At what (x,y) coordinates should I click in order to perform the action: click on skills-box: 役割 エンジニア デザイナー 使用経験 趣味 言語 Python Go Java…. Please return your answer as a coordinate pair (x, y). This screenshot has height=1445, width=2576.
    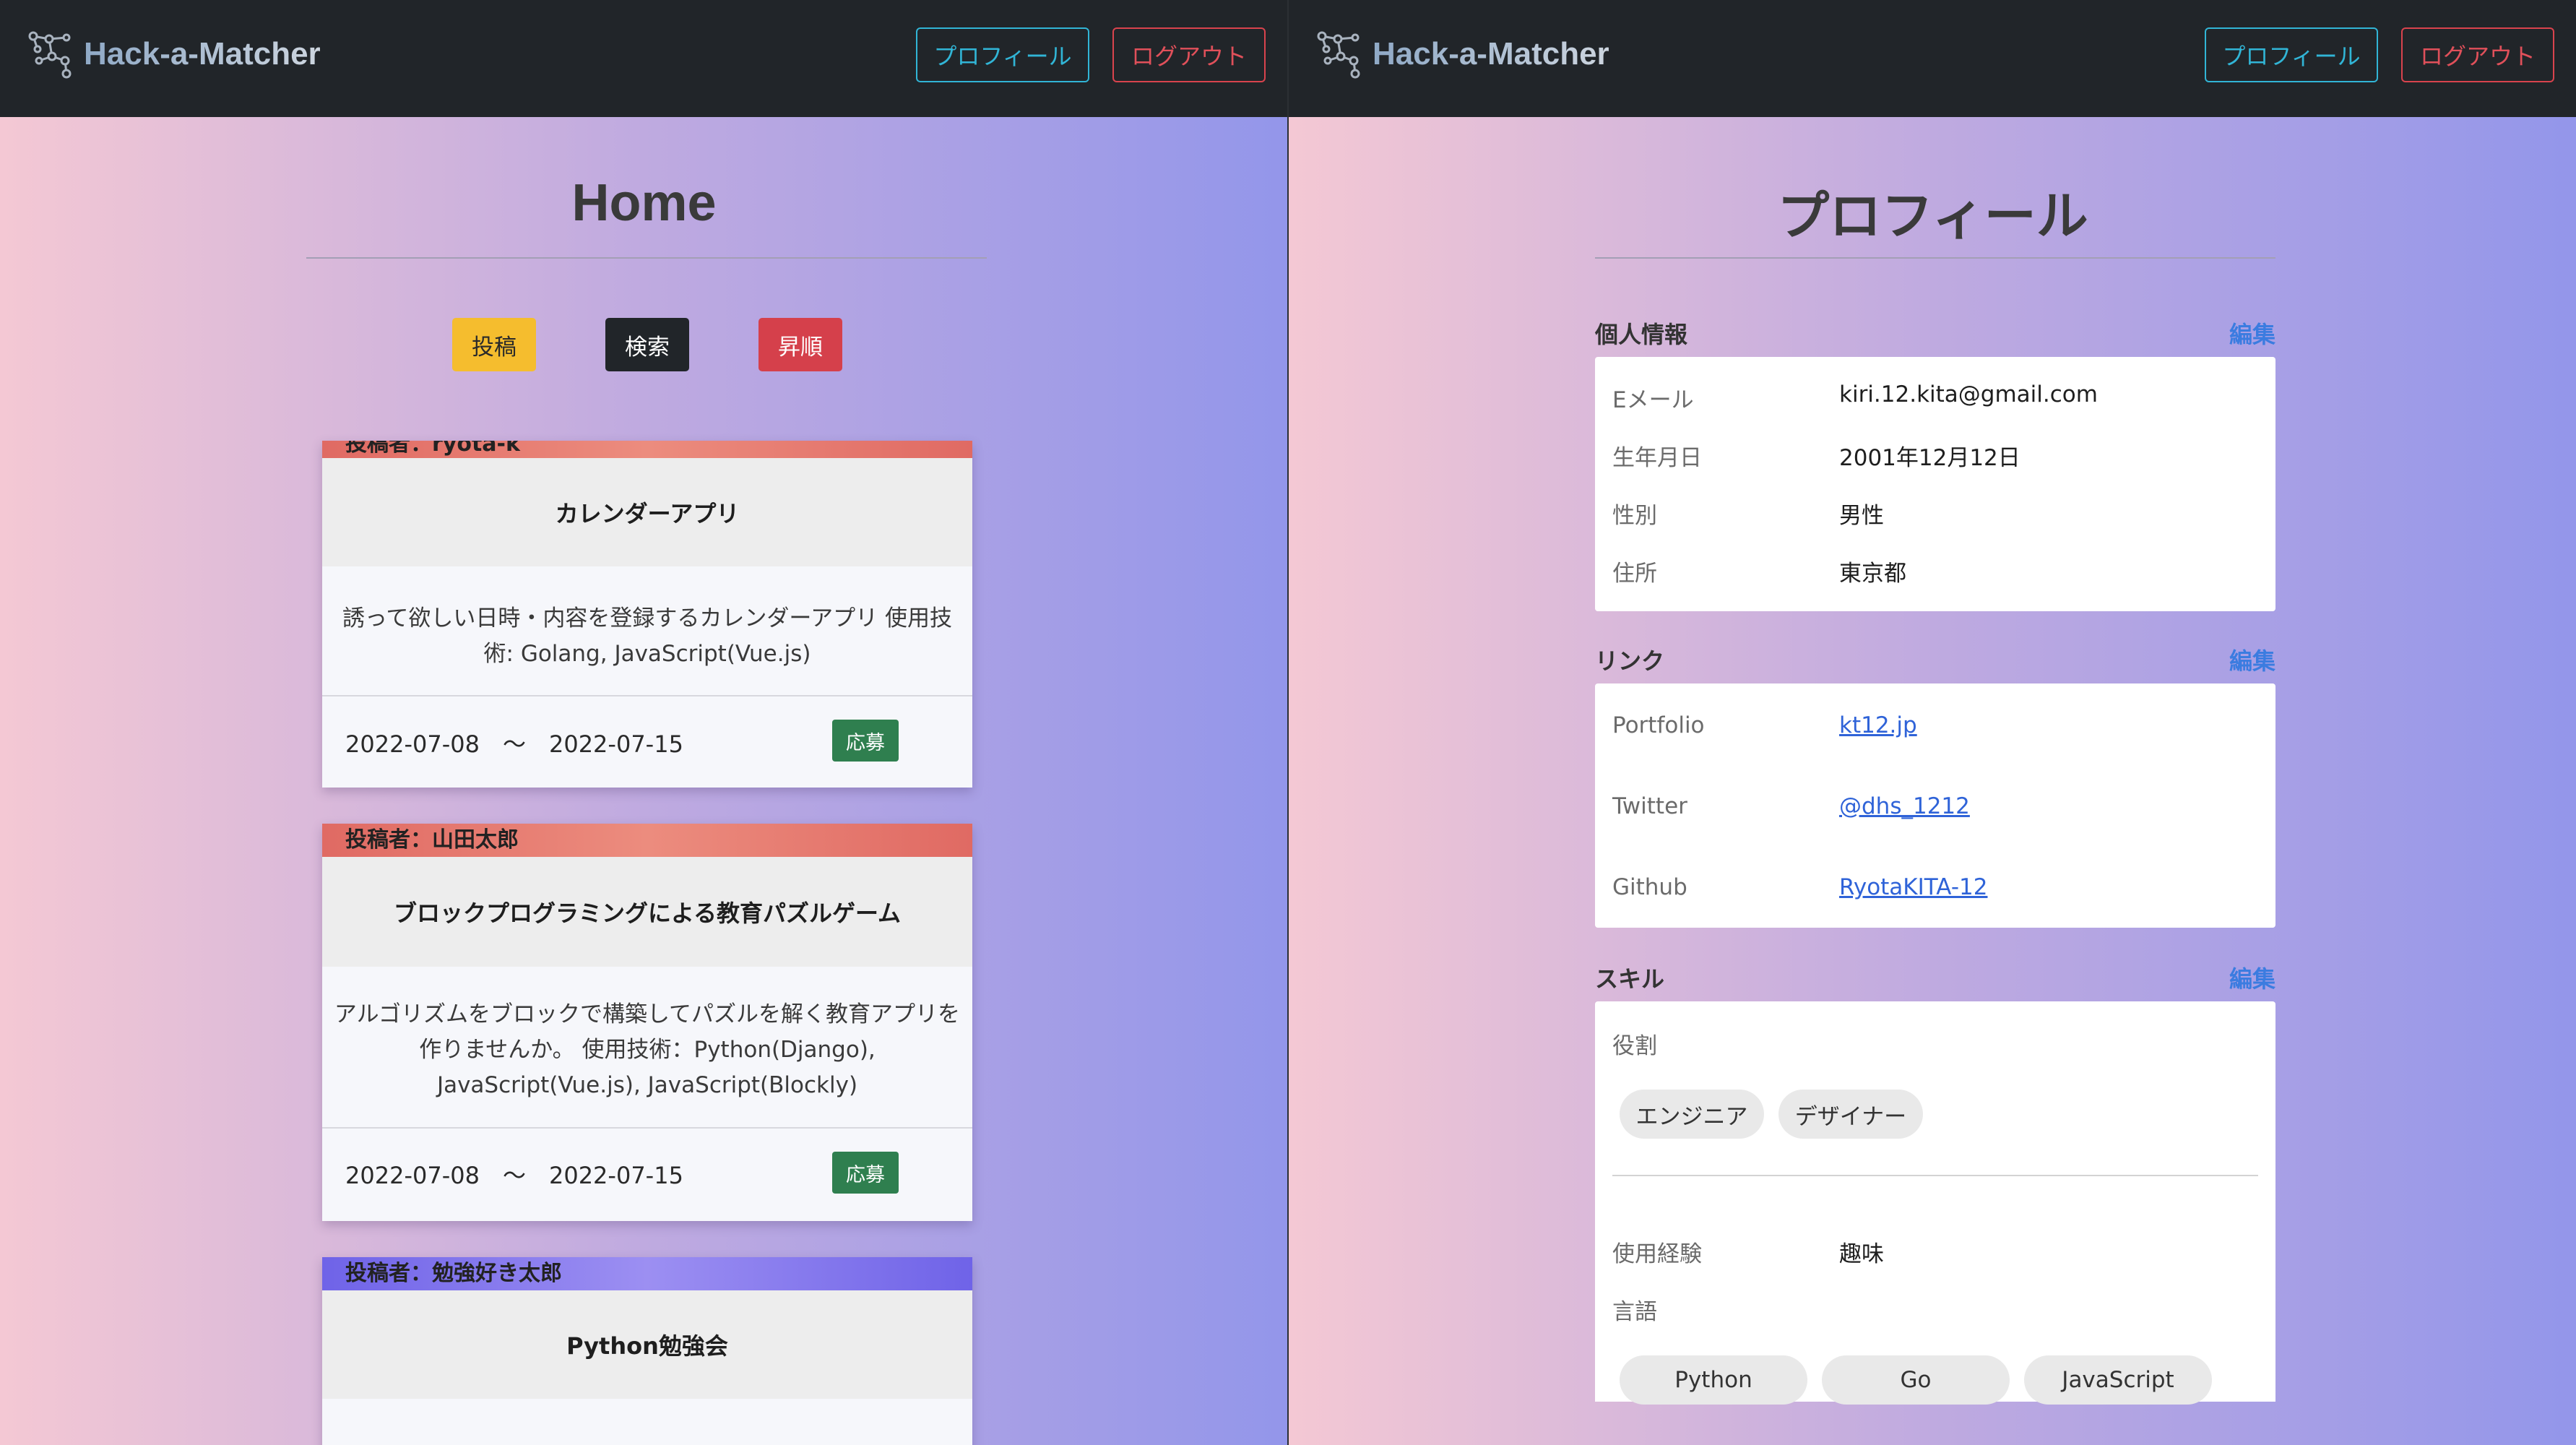
    Looking at the image, I should click on (1935, 1203).